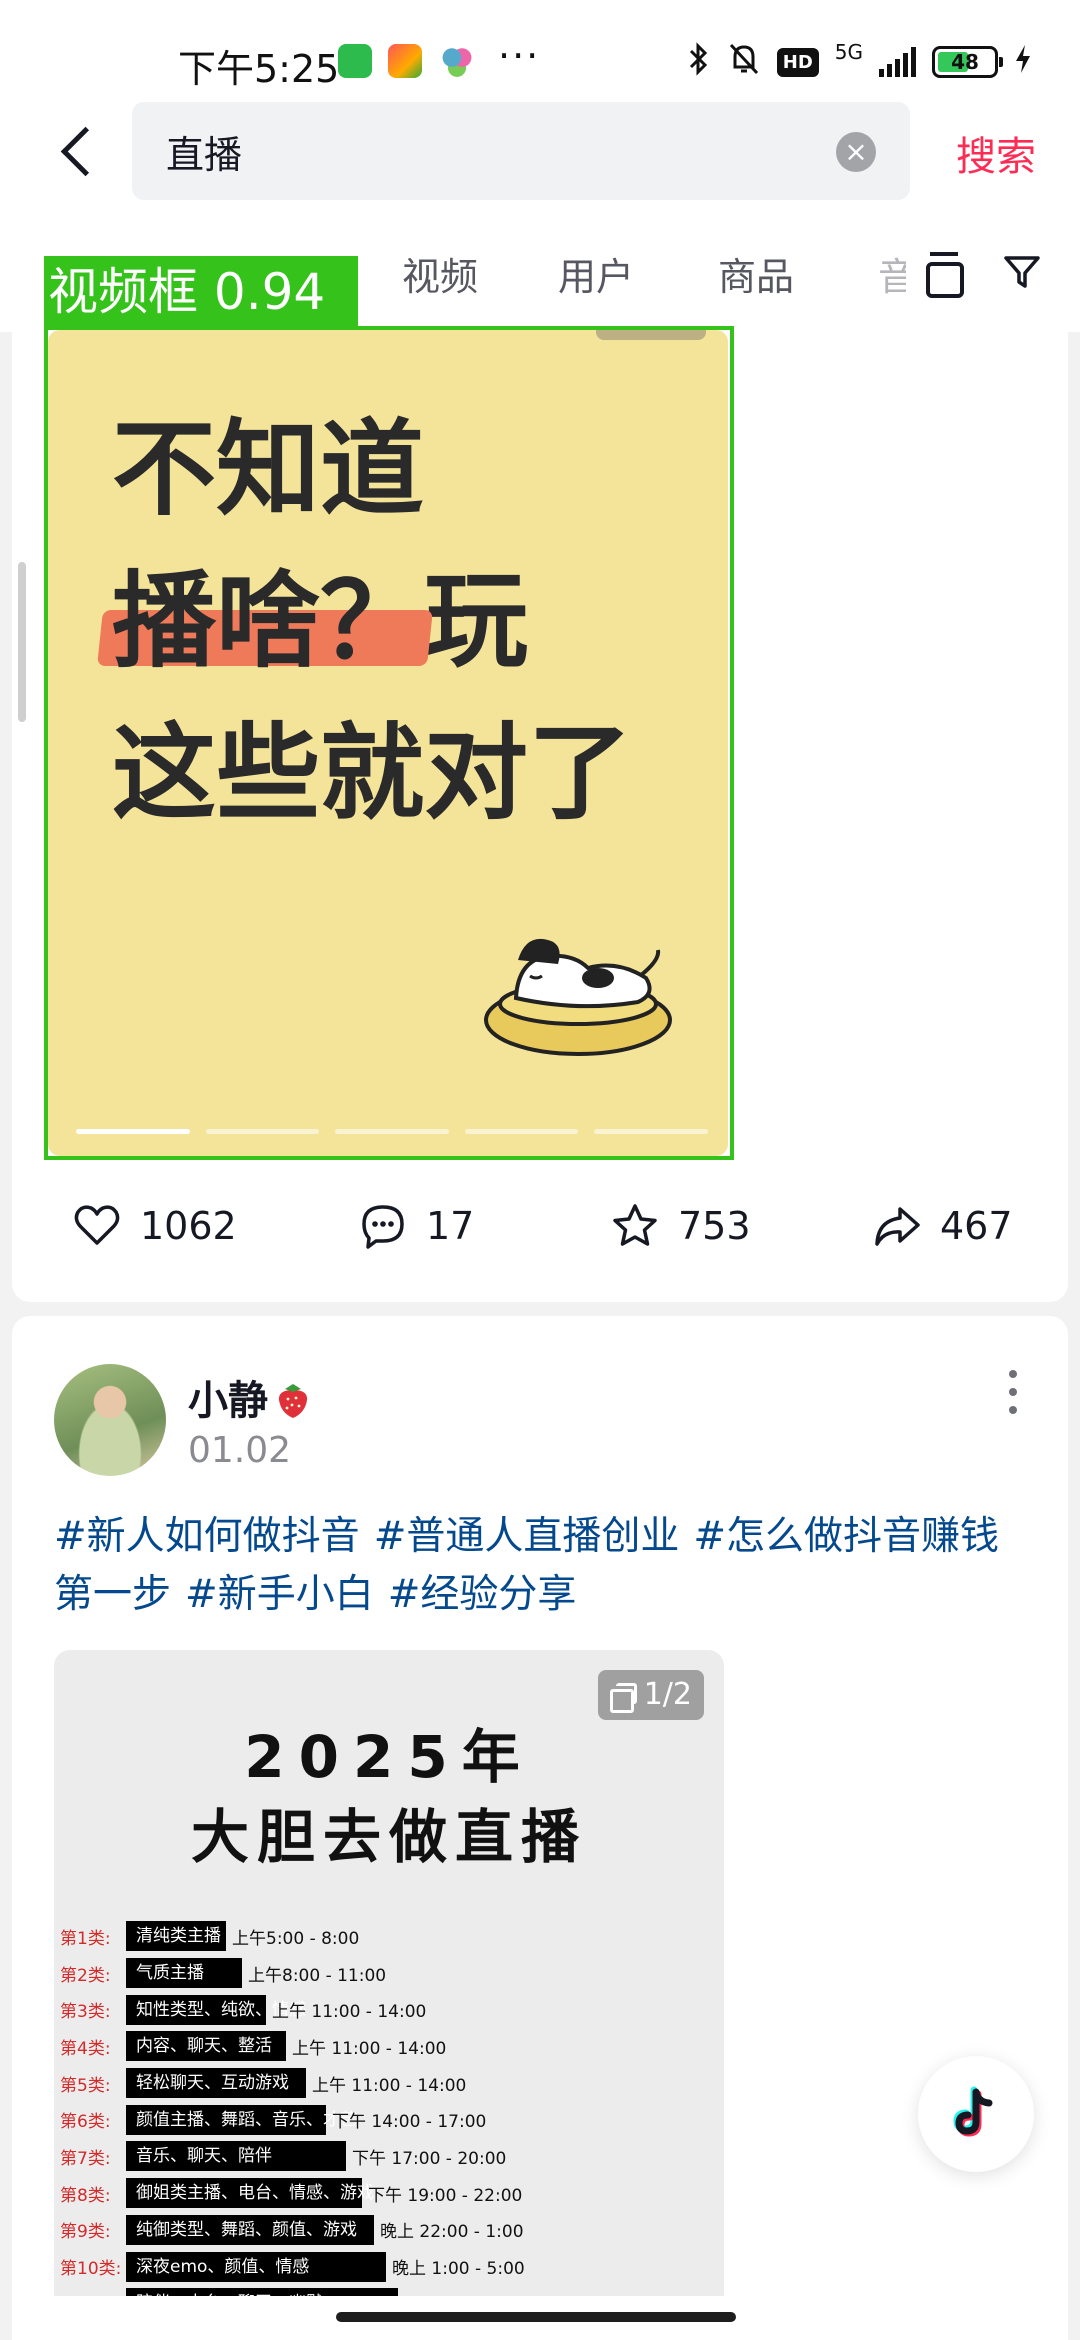  Describe the element at coordinates (1022, 272) in the screenshot. I see `filter-icon` at that location.